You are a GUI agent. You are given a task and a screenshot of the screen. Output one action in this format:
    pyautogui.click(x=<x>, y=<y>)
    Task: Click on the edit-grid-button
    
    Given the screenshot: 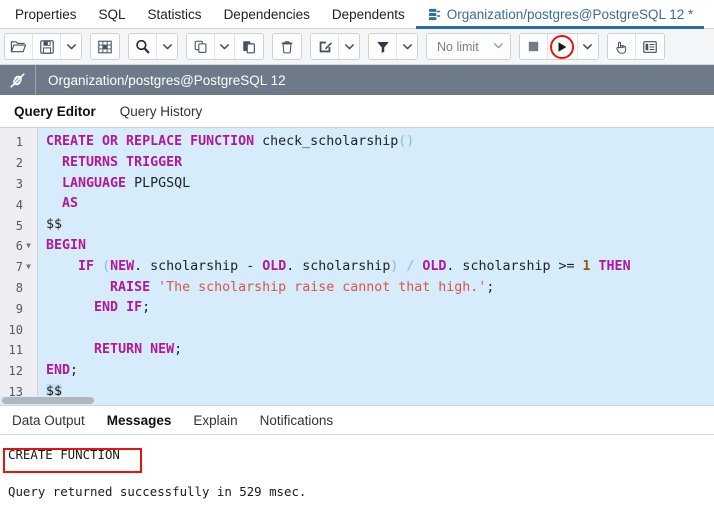 What is the action you would take?
    pyautogui.click(x=105, y=46)
    